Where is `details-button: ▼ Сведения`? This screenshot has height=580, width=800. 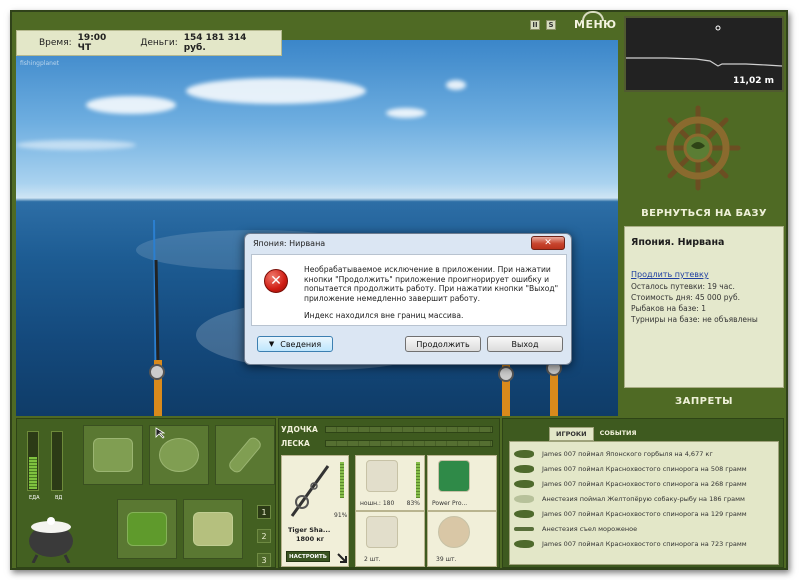 details-button: ▼ Сведения is located at coordinates (295, 344).